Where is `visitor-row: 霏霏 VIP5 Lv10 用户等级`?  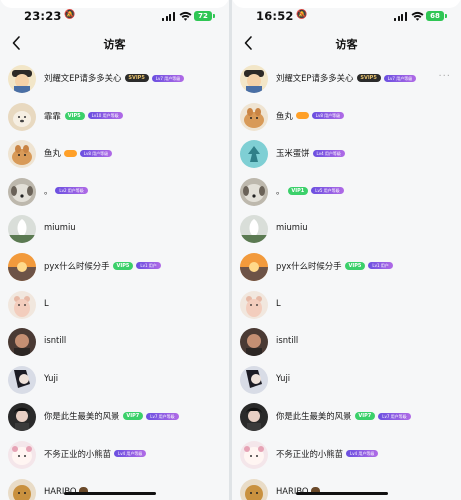 visitor-row: 霏霏 VIP5 Lv10 用户等级 is located at coordinates (114, 119).